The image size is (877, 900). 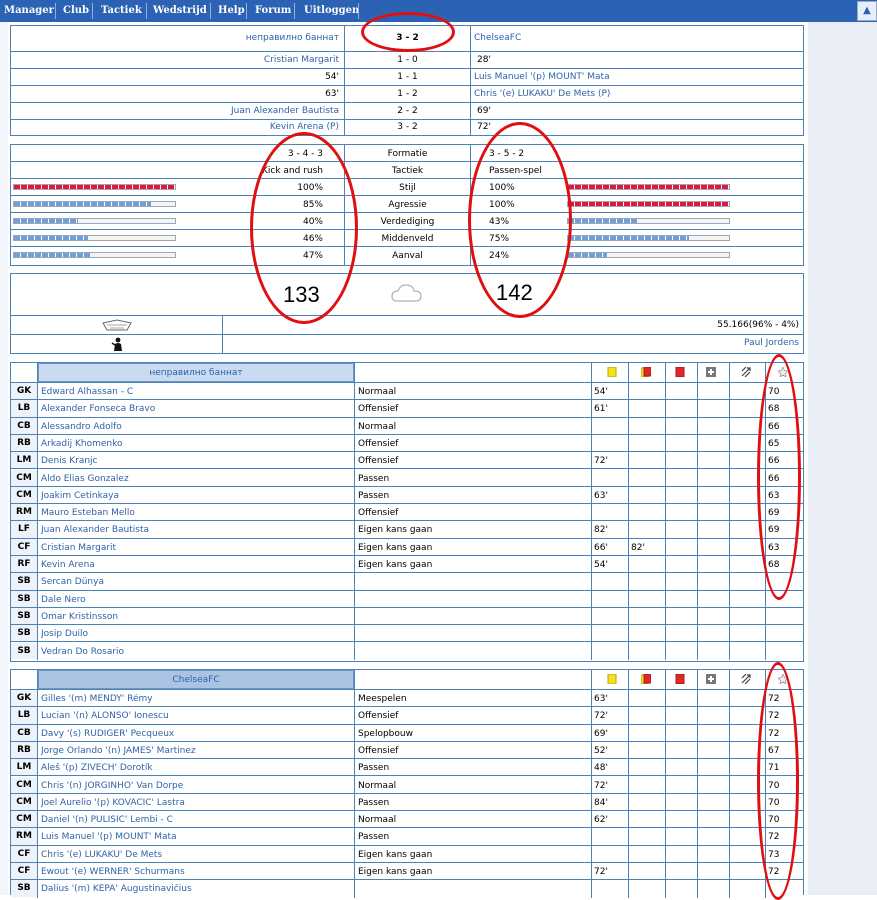 What do you see at coordinates (331, 11) in the screenshot?
I see `nav-uitloggen: Uitloggen` at bounding box center [331, 11].